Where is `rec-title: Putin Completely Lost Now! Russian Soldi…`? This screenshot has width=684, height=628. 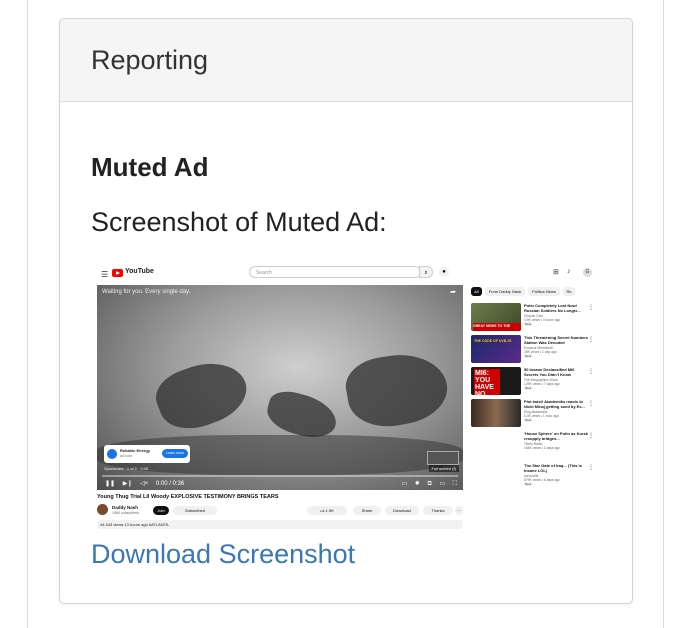
rec-title: Putin Completely Lost Now! Russian Soldi… is located at coordinates (552, 308).